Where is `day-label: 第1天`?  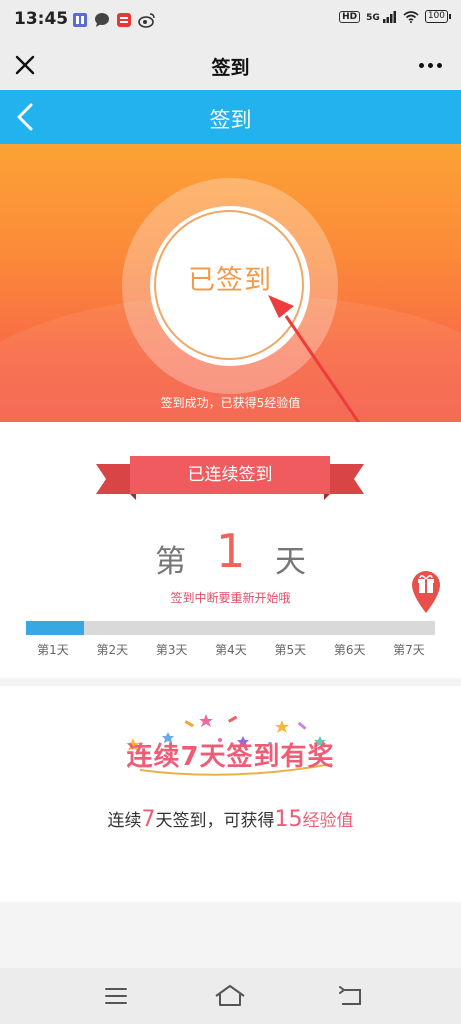
day-label: 第1天 is located at coordinates (53, 650).